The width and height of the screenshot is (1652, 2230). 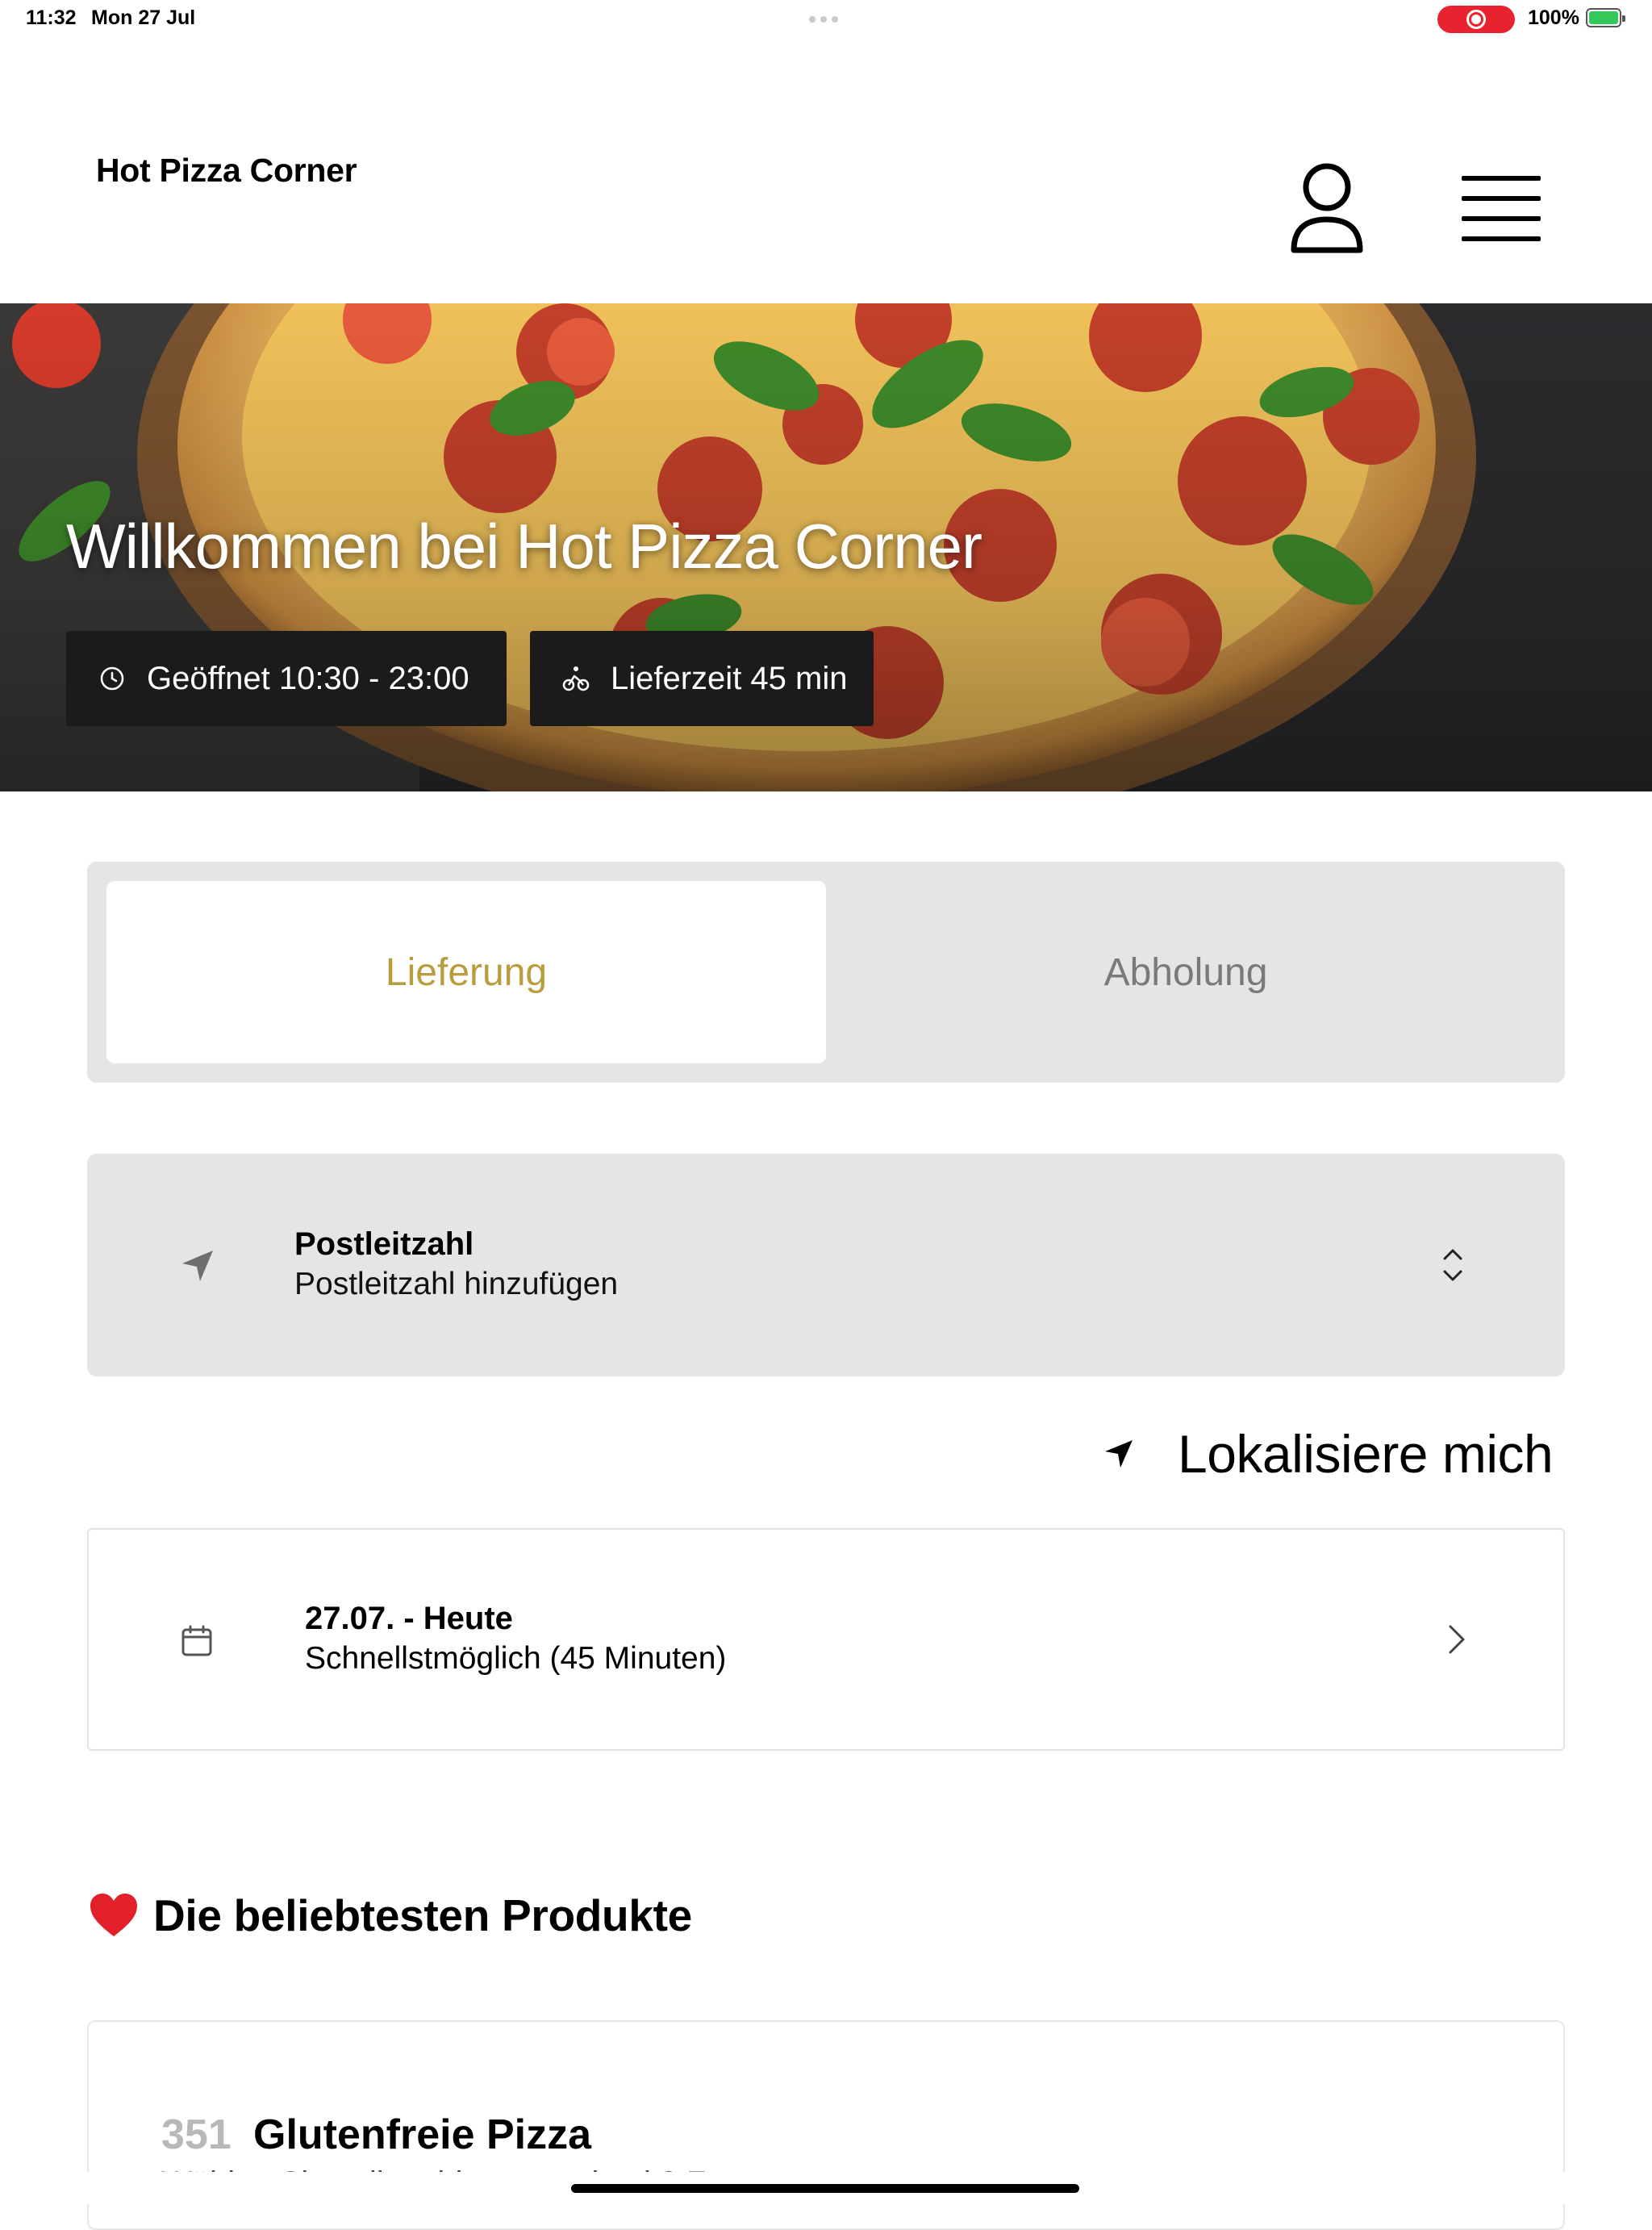 I want to click on app-header: Hot Pizza Corner, so click(x=826, y=171).